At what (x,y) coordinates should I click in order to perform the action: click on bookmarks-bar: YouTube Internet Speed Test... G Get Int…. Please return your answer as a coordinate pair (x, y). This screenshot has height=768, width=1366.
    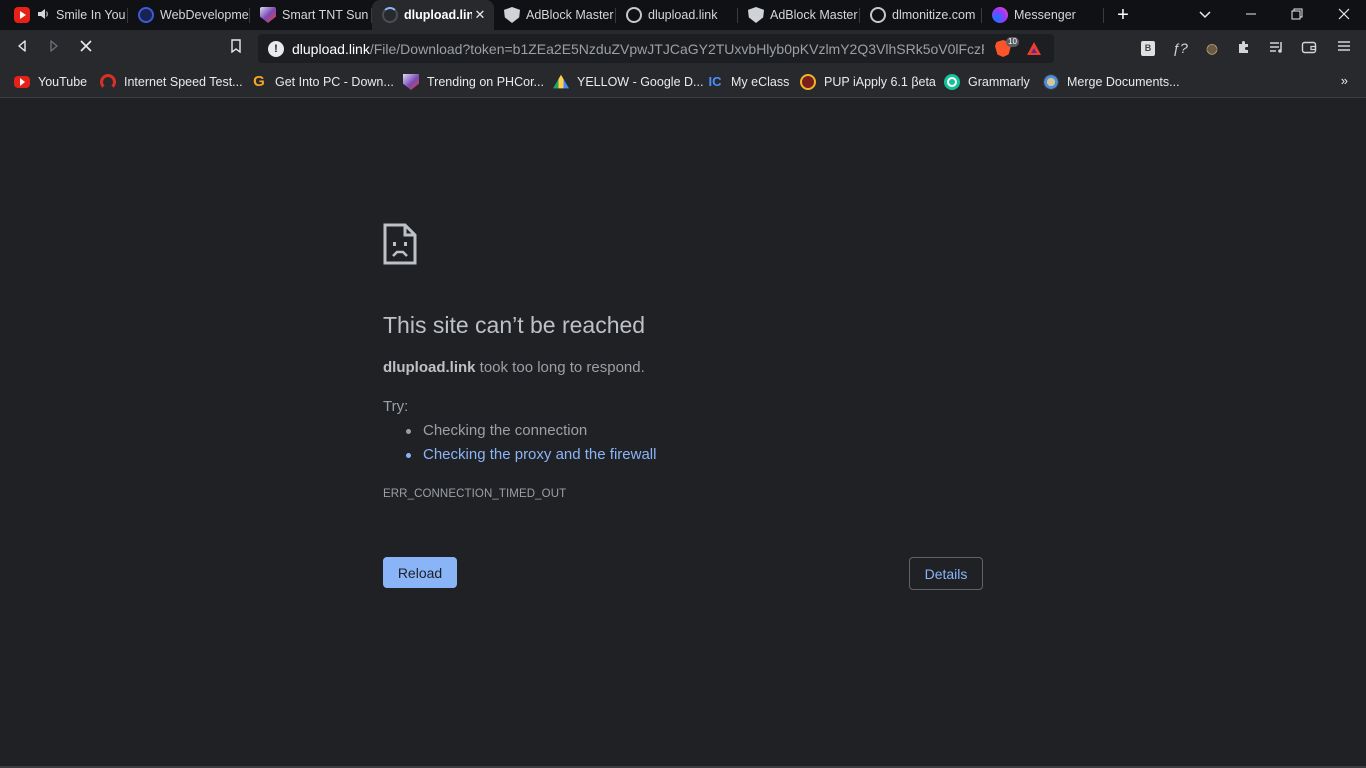
    Looking at the image, I should click on (683, 82).